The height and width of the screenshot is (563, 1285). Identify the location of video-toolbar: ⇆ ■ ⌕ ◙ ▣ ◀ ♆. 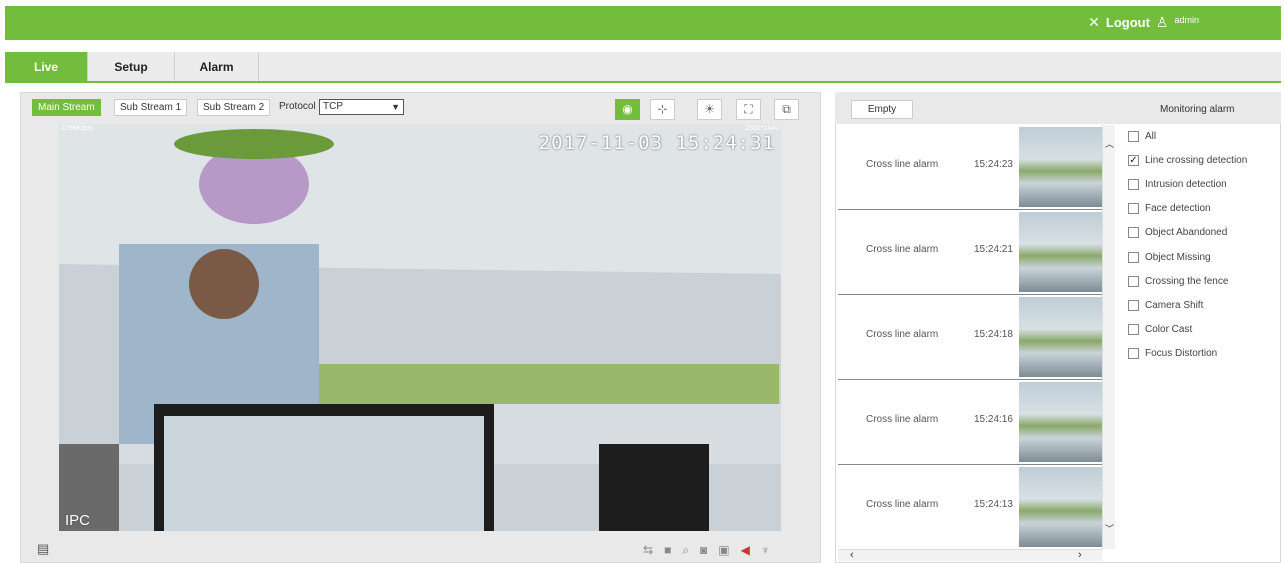
(706, 550).